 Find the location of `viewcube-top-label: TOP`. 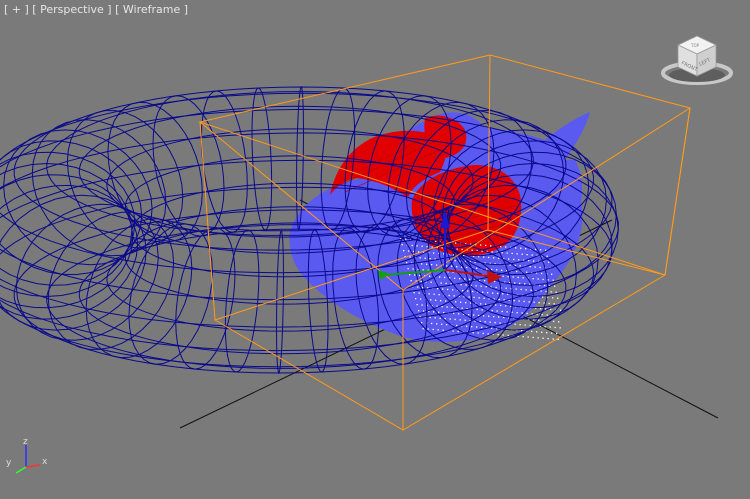

viewcube-top-label: TOP is located at coordinates (695, 45).